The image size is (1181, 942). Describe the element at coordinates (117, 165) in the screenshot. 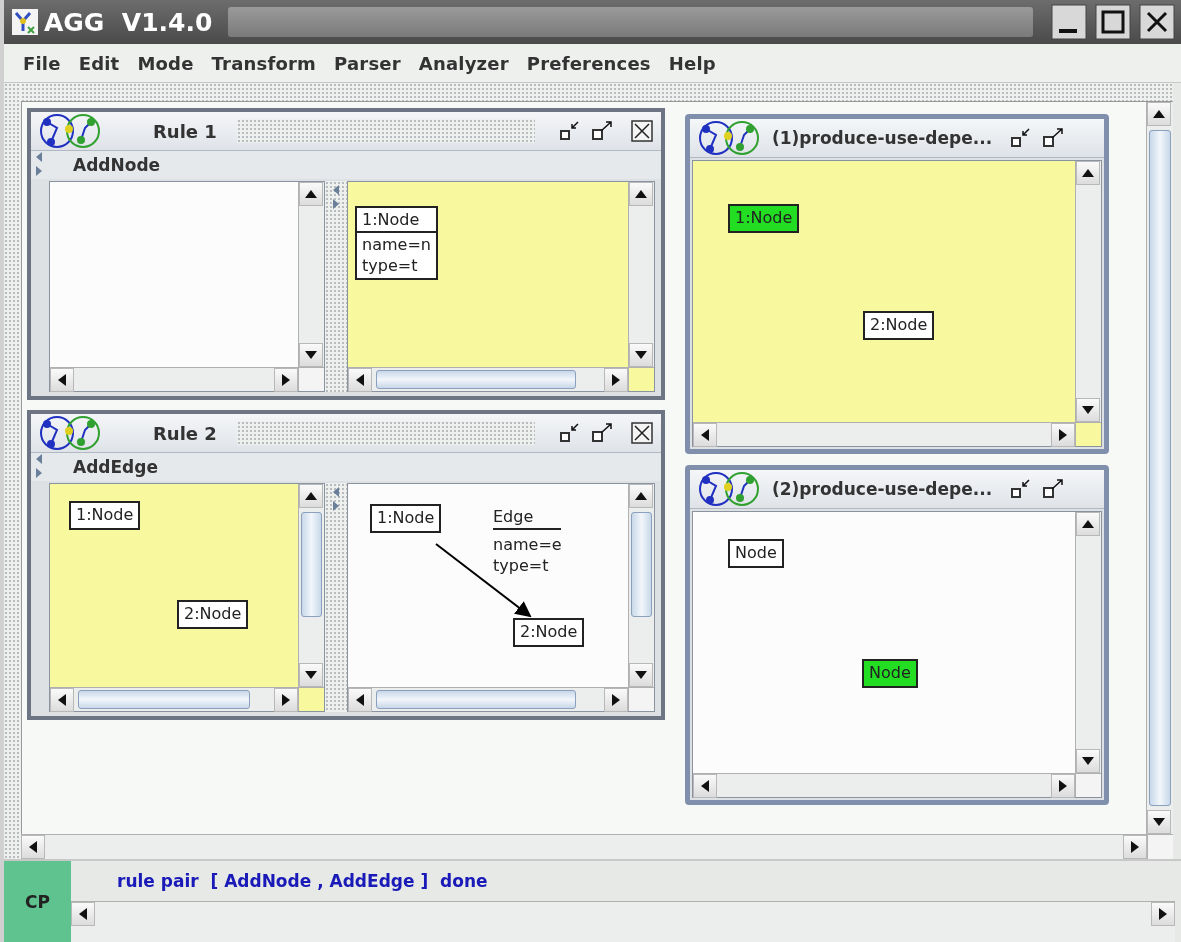

I see `rule-name: AddNode` at that location.